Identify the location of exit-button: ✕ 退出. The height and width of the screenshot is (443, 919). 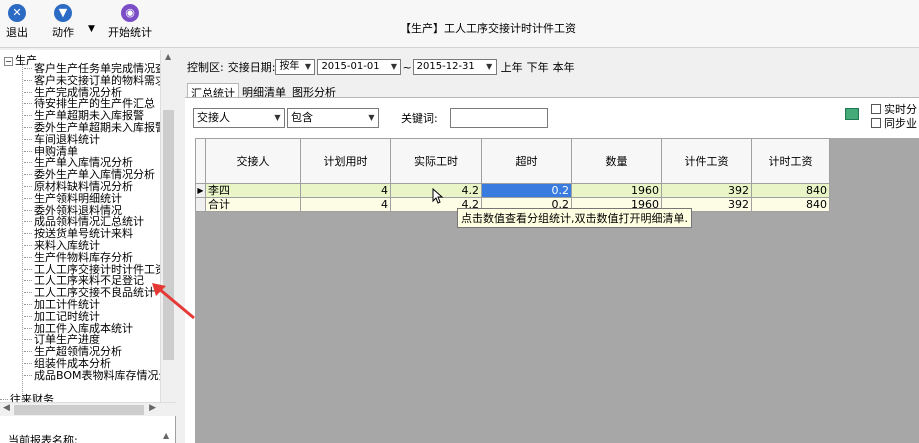
(17, 22).